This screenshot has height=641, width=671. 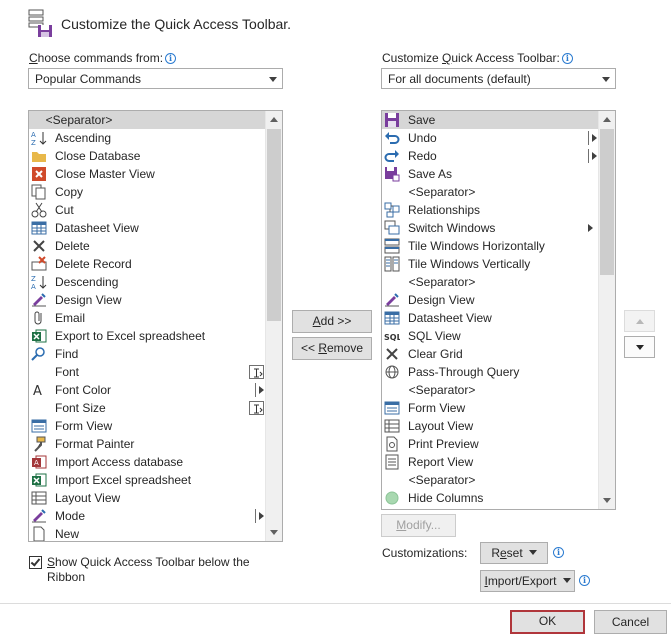 What do you see at coordinates (155, 78) in the screenshot?
I see `choose-commands-dropdown: Popular Commands` at bounding box center [155, 78].